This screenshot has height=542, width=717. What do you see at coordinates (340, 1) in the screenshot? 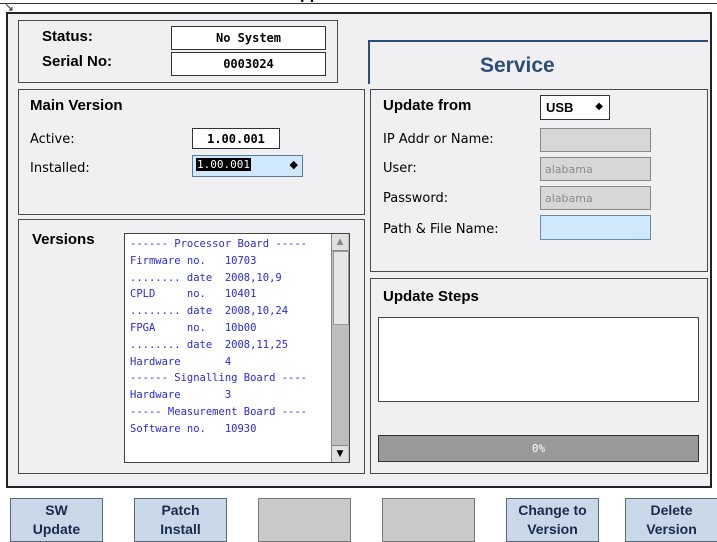
I see `window-title-fragment: pp` at bounding box center [340, 1].